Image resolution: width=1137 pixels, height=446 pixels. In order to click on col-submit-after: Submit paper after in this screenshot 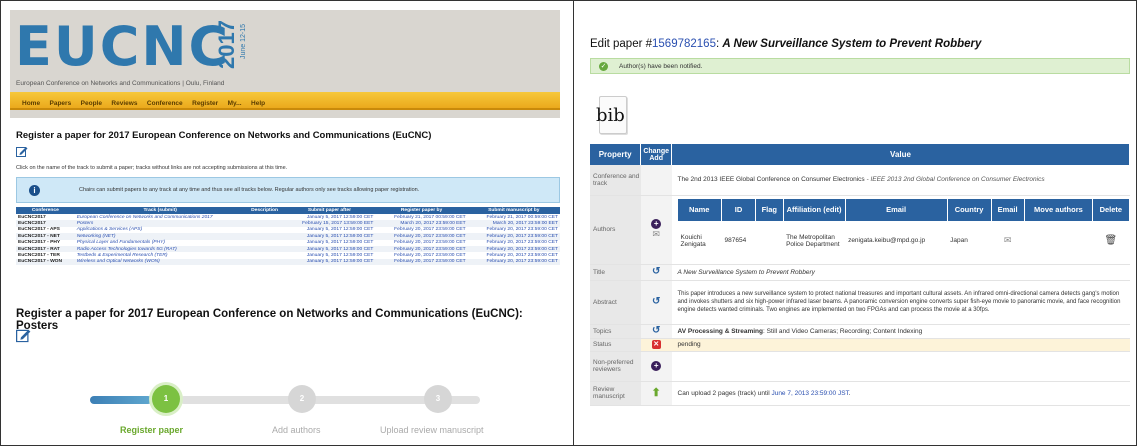, I will do `click(329, 210)`.